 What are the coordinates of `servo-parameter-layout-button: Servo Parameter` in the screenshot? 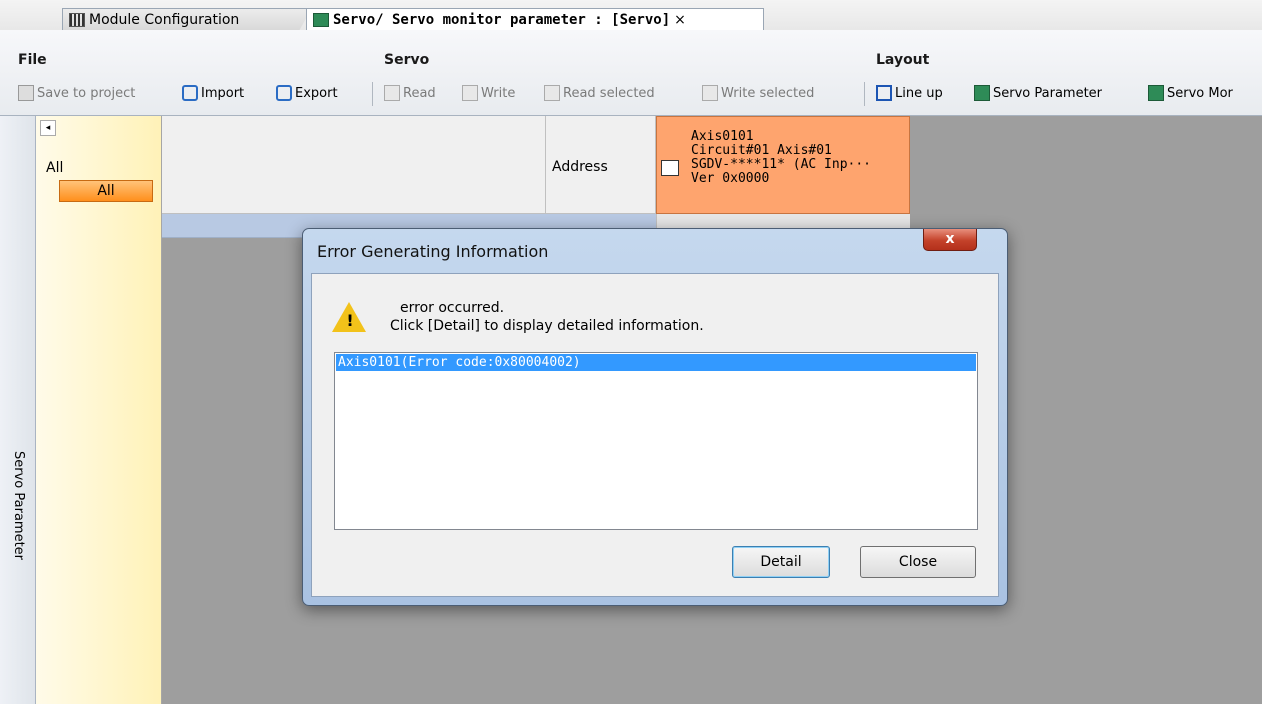 It's located at (1038, 93).